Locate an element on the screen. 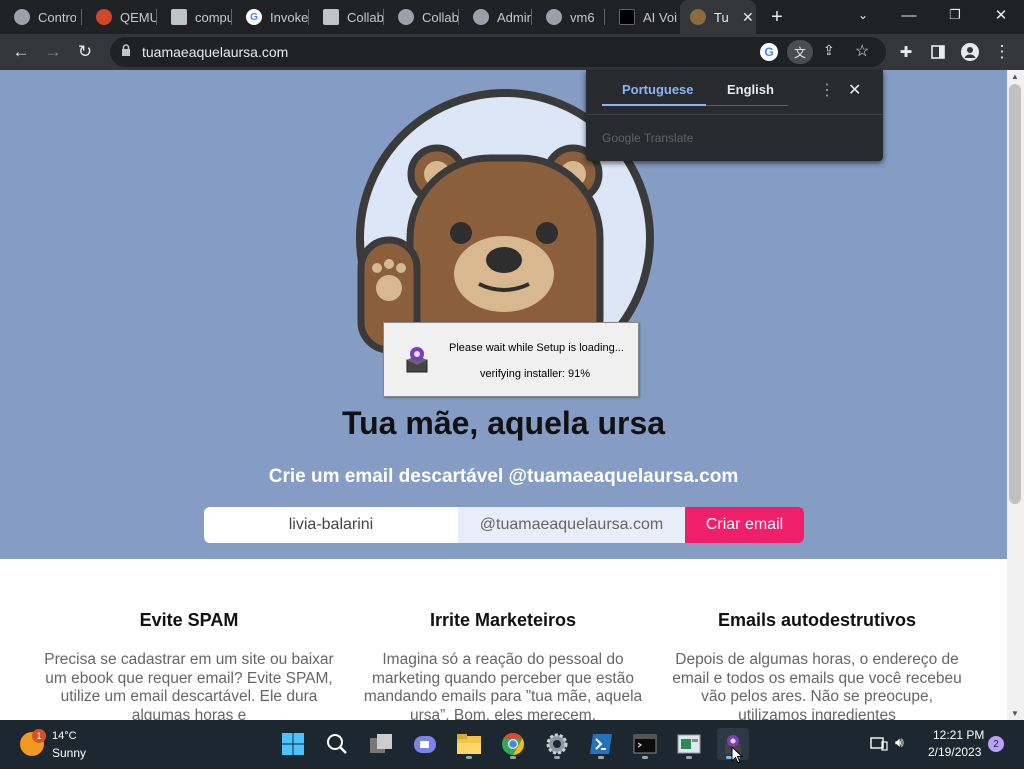 The height and width of the screenshot is (769, 1024). email-domain-suffix: @tuamaeaquelaursa.com is located at coordinates (571, 525).